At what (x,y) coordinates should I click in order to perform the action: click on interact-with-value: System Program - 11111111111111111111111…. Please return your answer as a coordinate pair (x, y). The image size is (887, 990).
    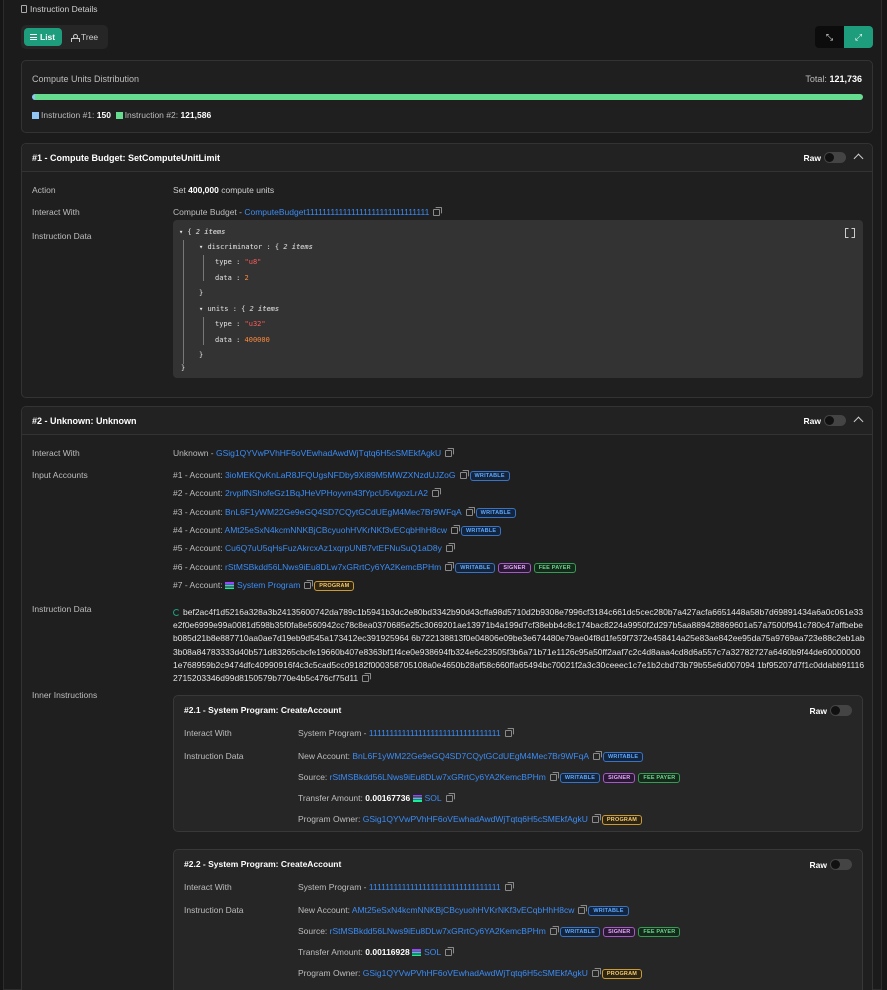
    Looking at the image, I should click on (406, 733).